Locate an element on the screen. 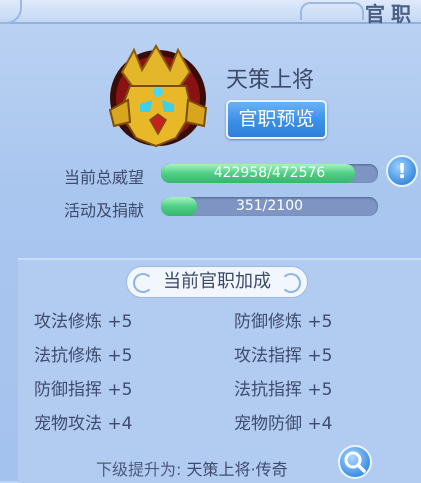 This screenshot has width=421, height=483. bonus-item: 宠物攻法 +4 is located at coordinates (83, 424).